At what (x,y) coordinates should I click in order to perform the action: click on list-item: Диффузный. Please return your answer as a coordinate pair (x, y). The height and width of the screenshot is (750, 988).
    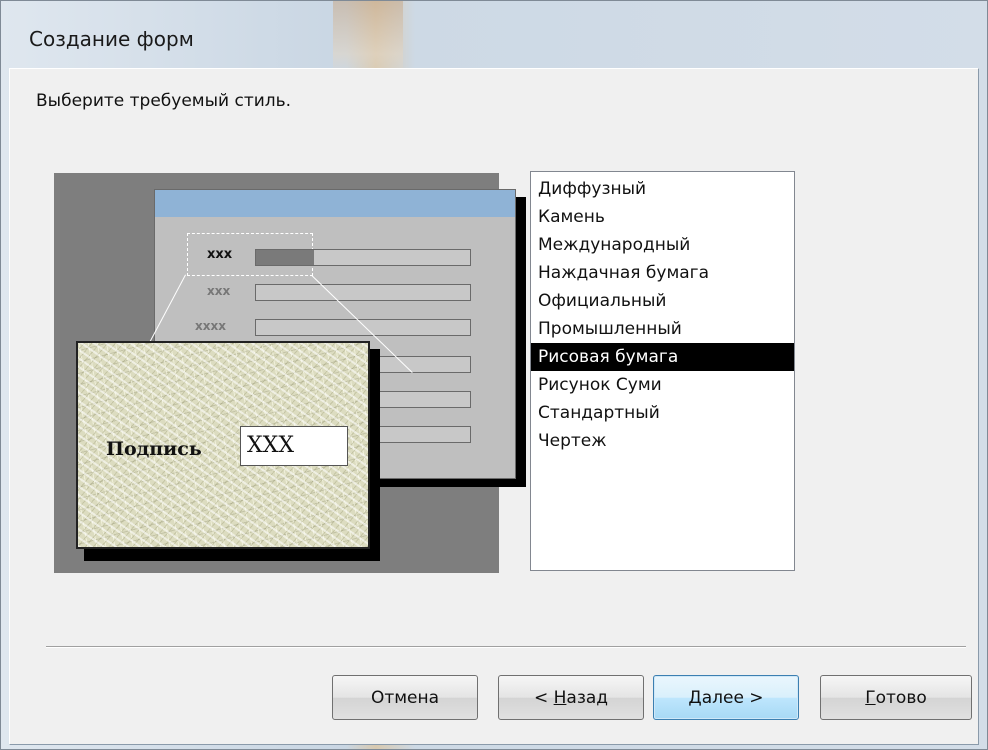
    Looking at the image, I should click on (662, 189).